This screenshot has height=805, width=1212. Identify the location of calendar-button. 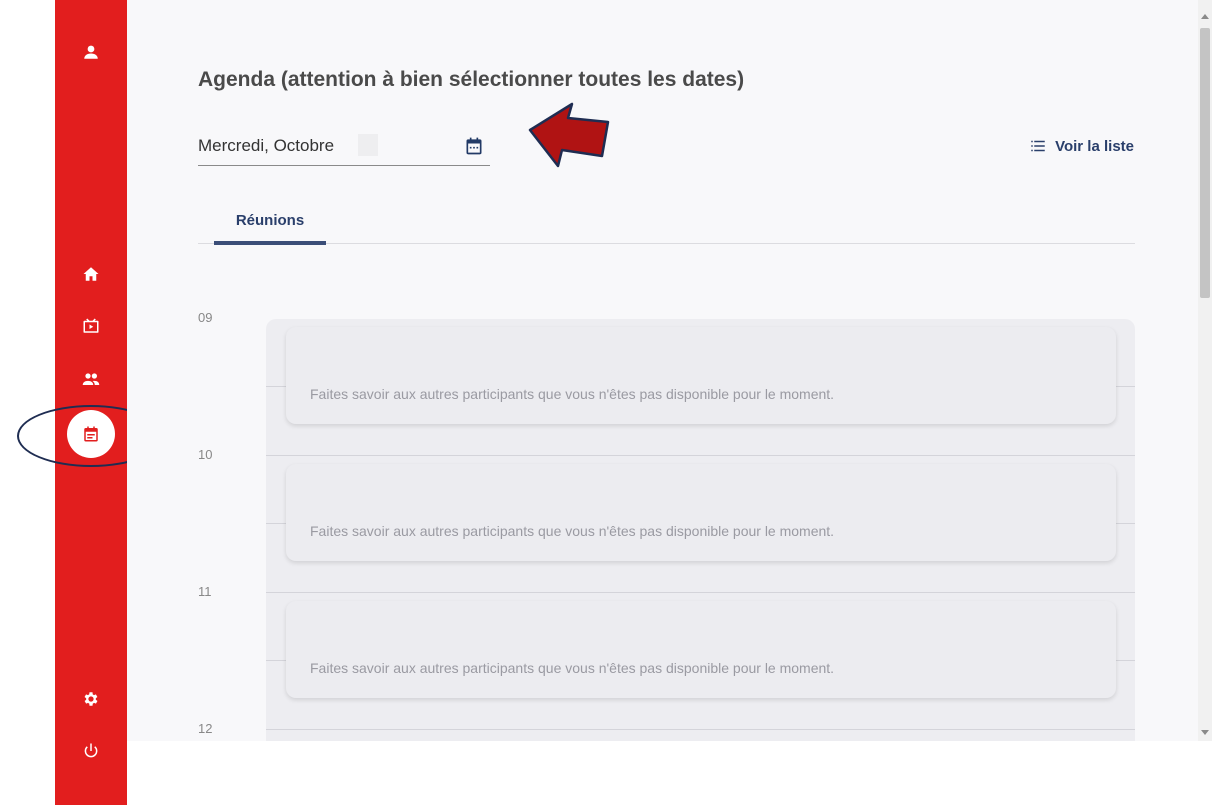
(474, 146).